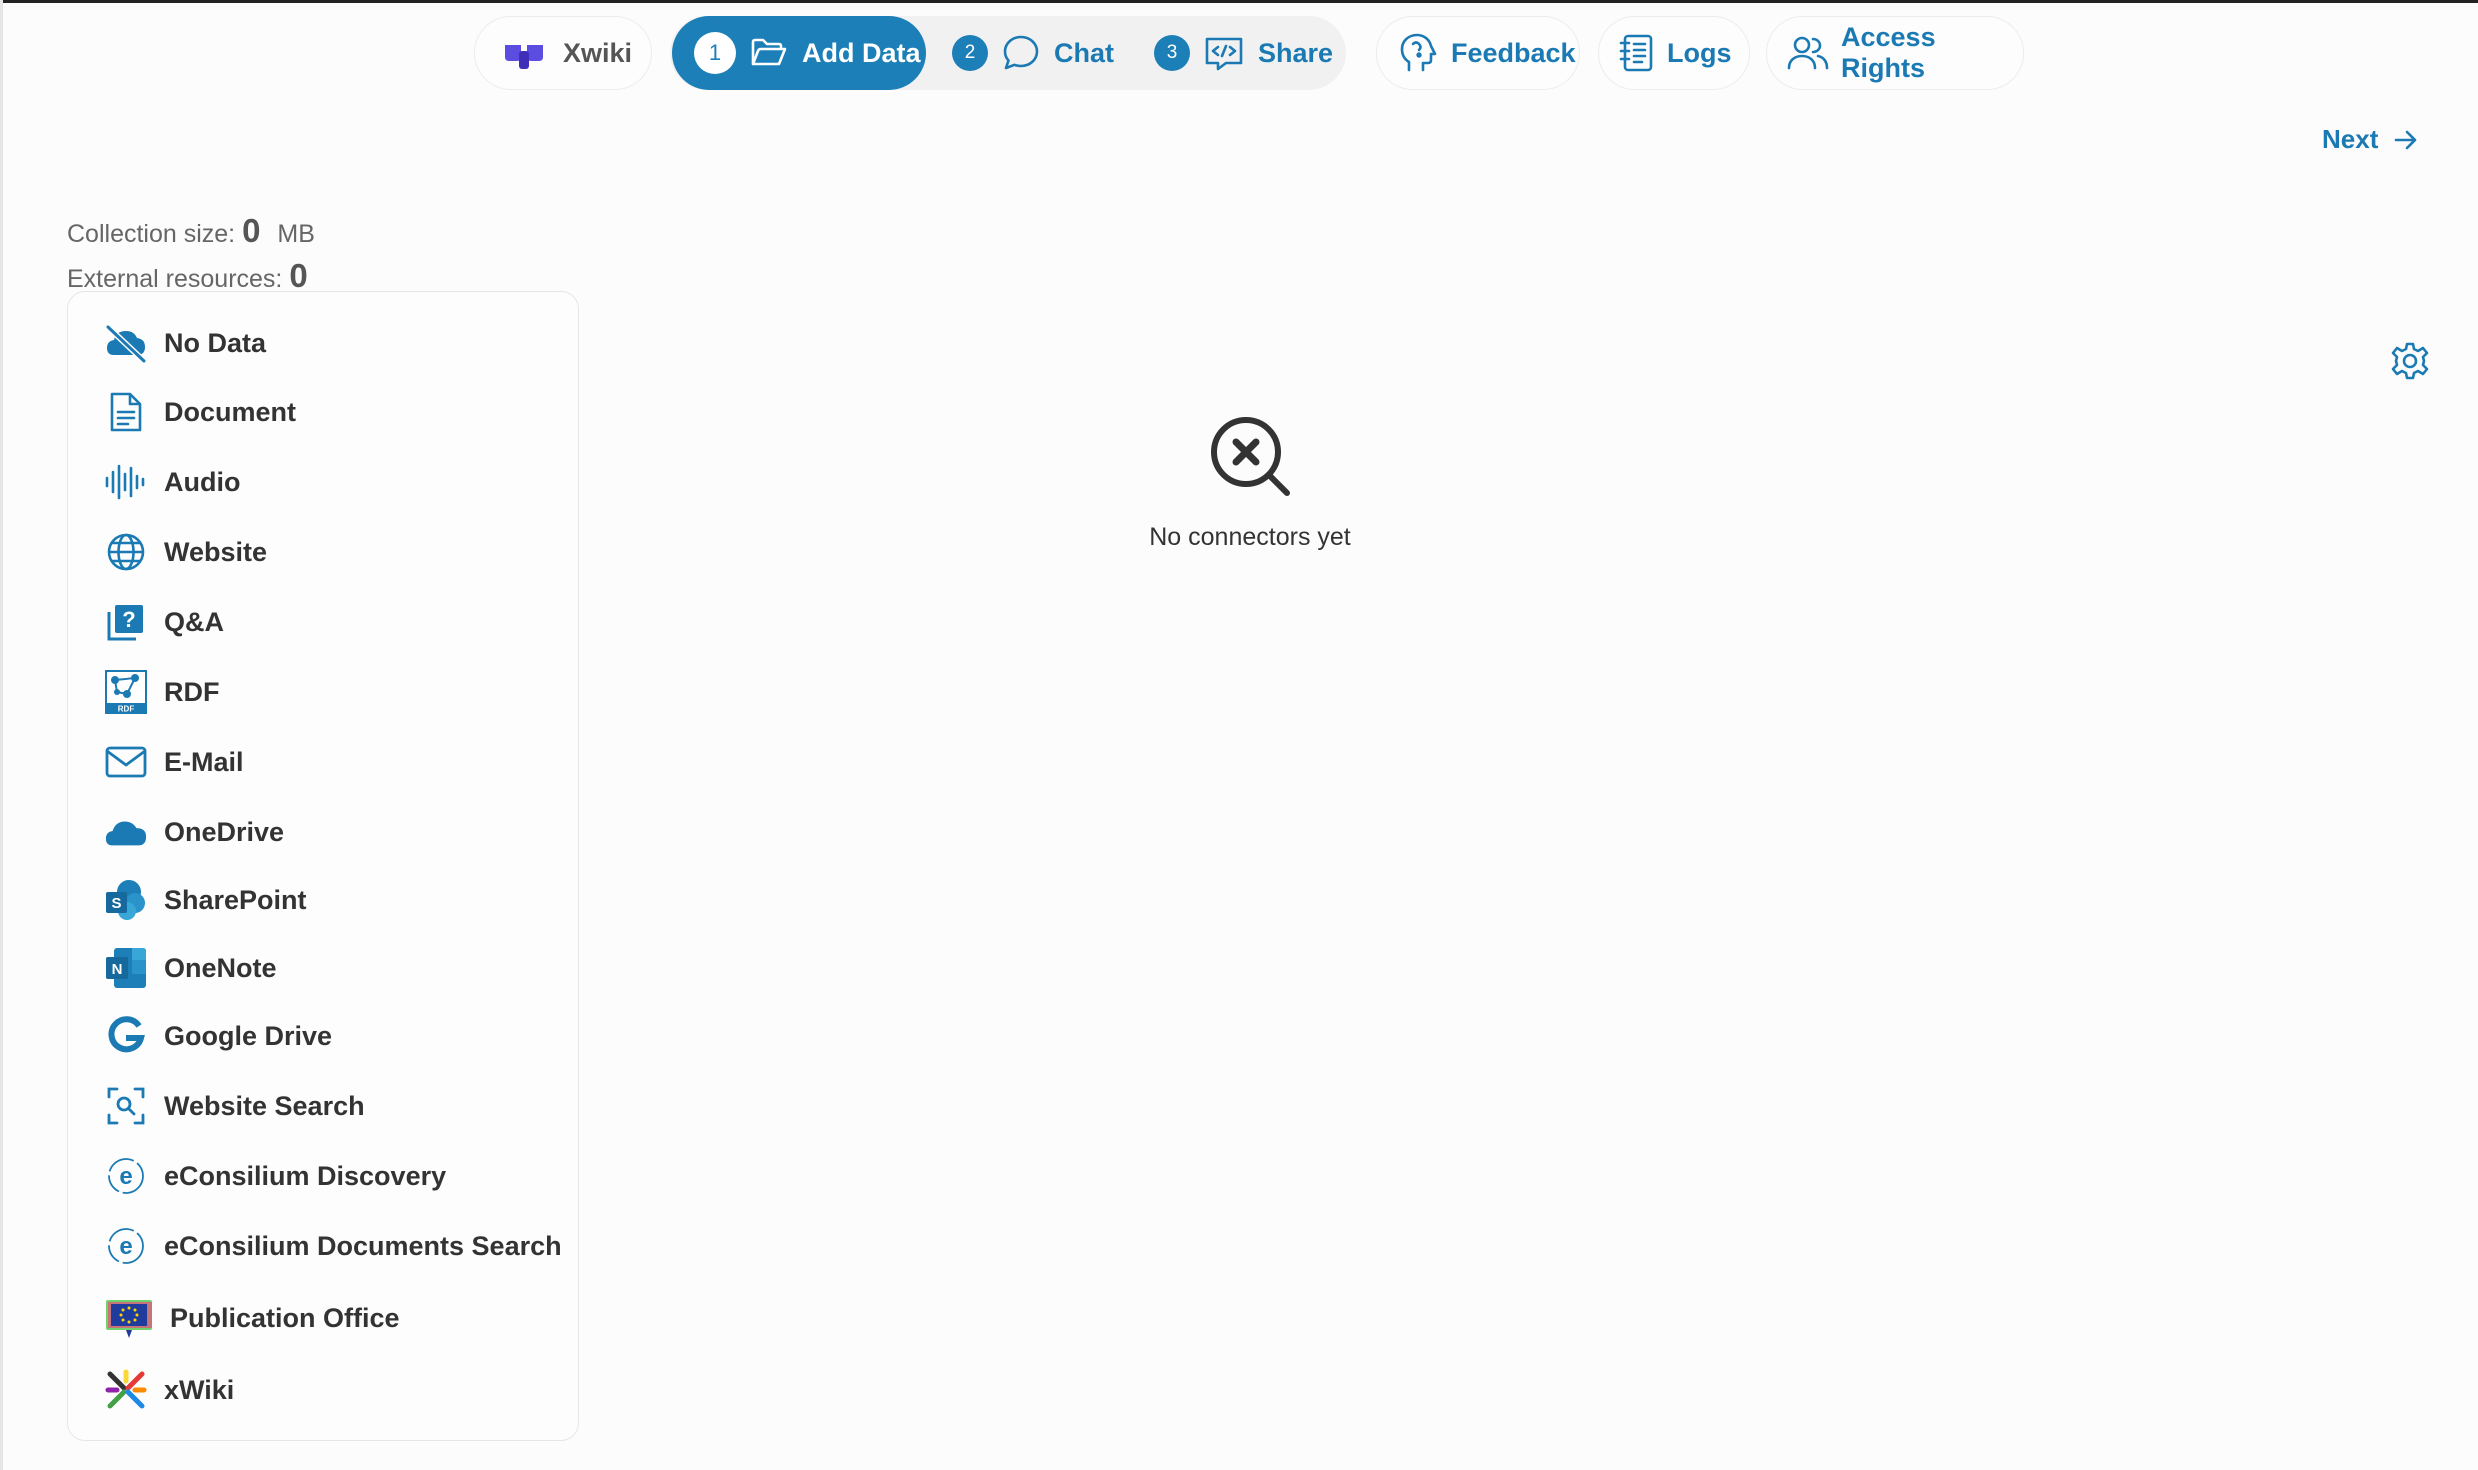  Describe the element at coordinates (598, 52) in the screenshot. I see `app-name: Xwiki` at that location.